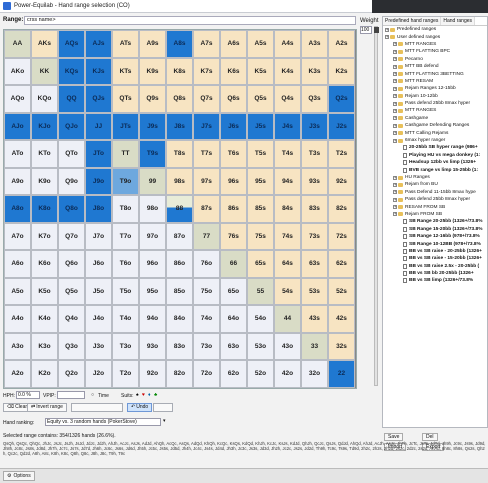  What do you see at coordinates (341, 264) in the screenshot?
I see `hand-cell: 62s` at bounding box center [341, 264].